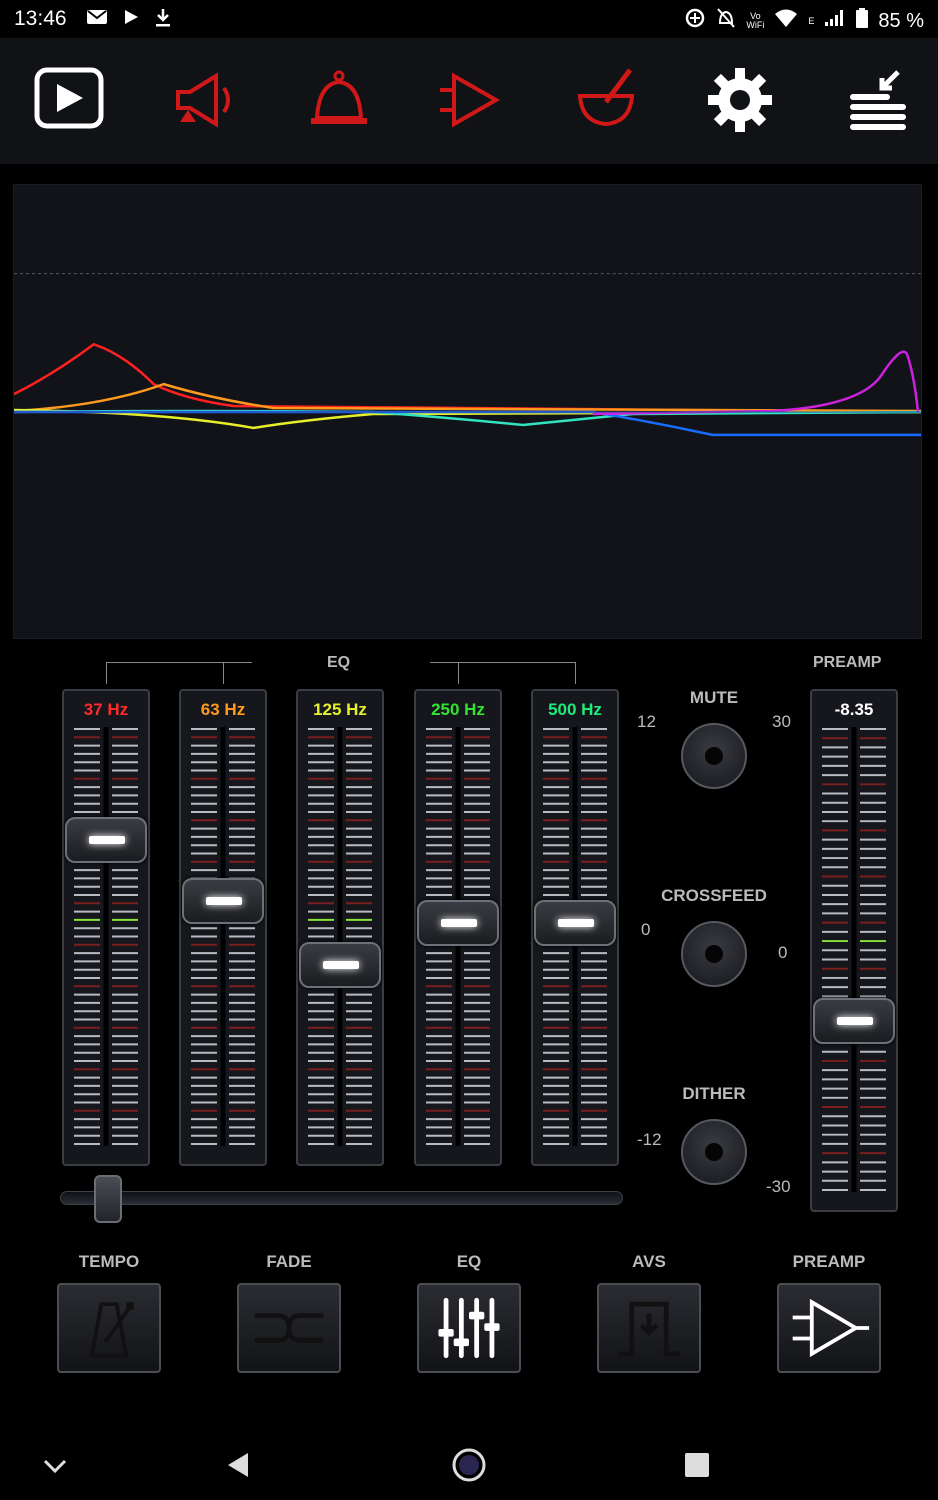  I want to click on preamp-scale-mid: 0, so click(783, 952).